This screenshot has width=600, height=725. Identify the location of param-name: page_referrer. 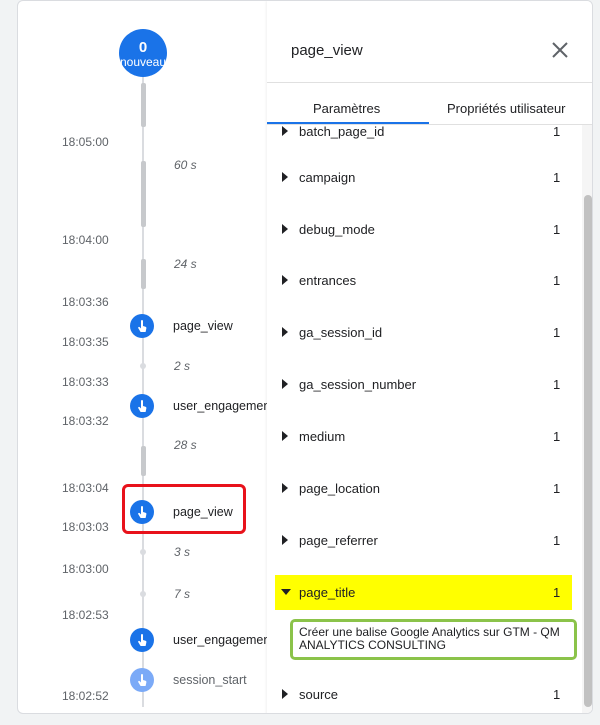
(338, 540).